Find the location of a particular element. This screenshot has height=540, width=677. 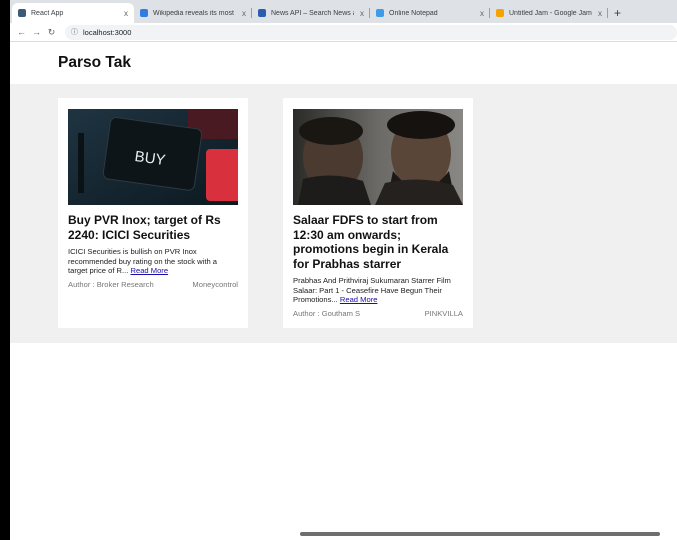

horizontal-scrollbar is located at coordinates (480, 534).